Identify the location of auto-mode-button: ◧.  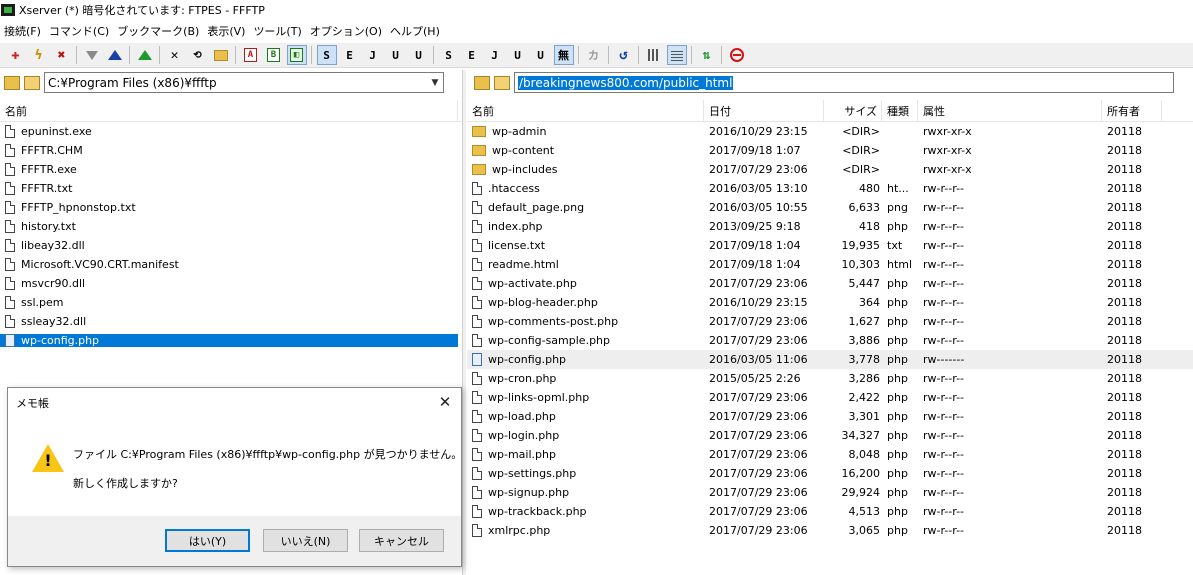
(296, 55).